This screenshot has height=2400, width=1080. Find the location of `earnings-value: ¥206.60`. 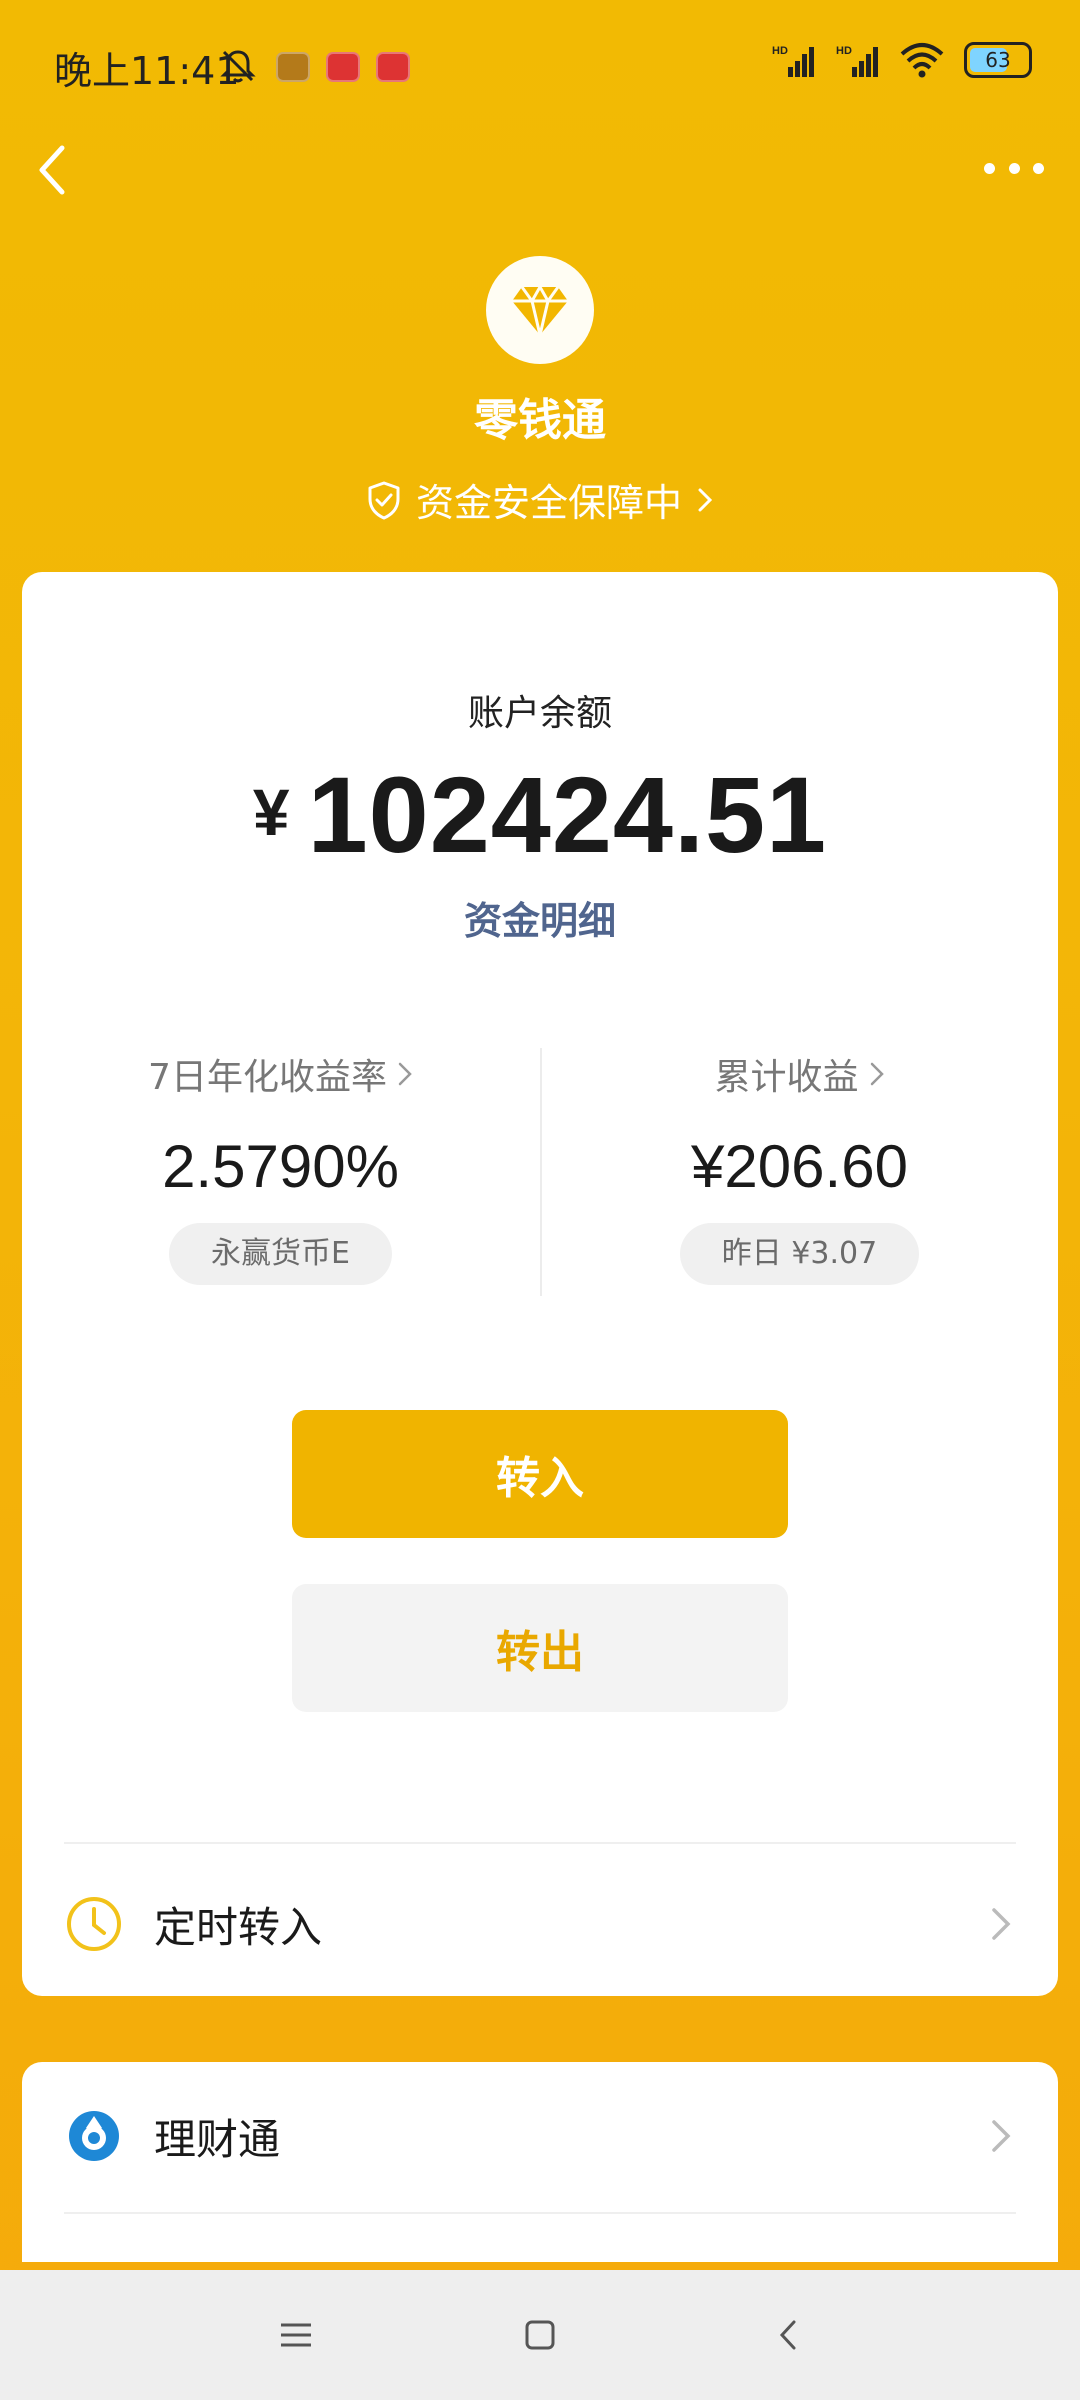

earnings-value: ¥206.60 is located at coordinates (799, 1166).